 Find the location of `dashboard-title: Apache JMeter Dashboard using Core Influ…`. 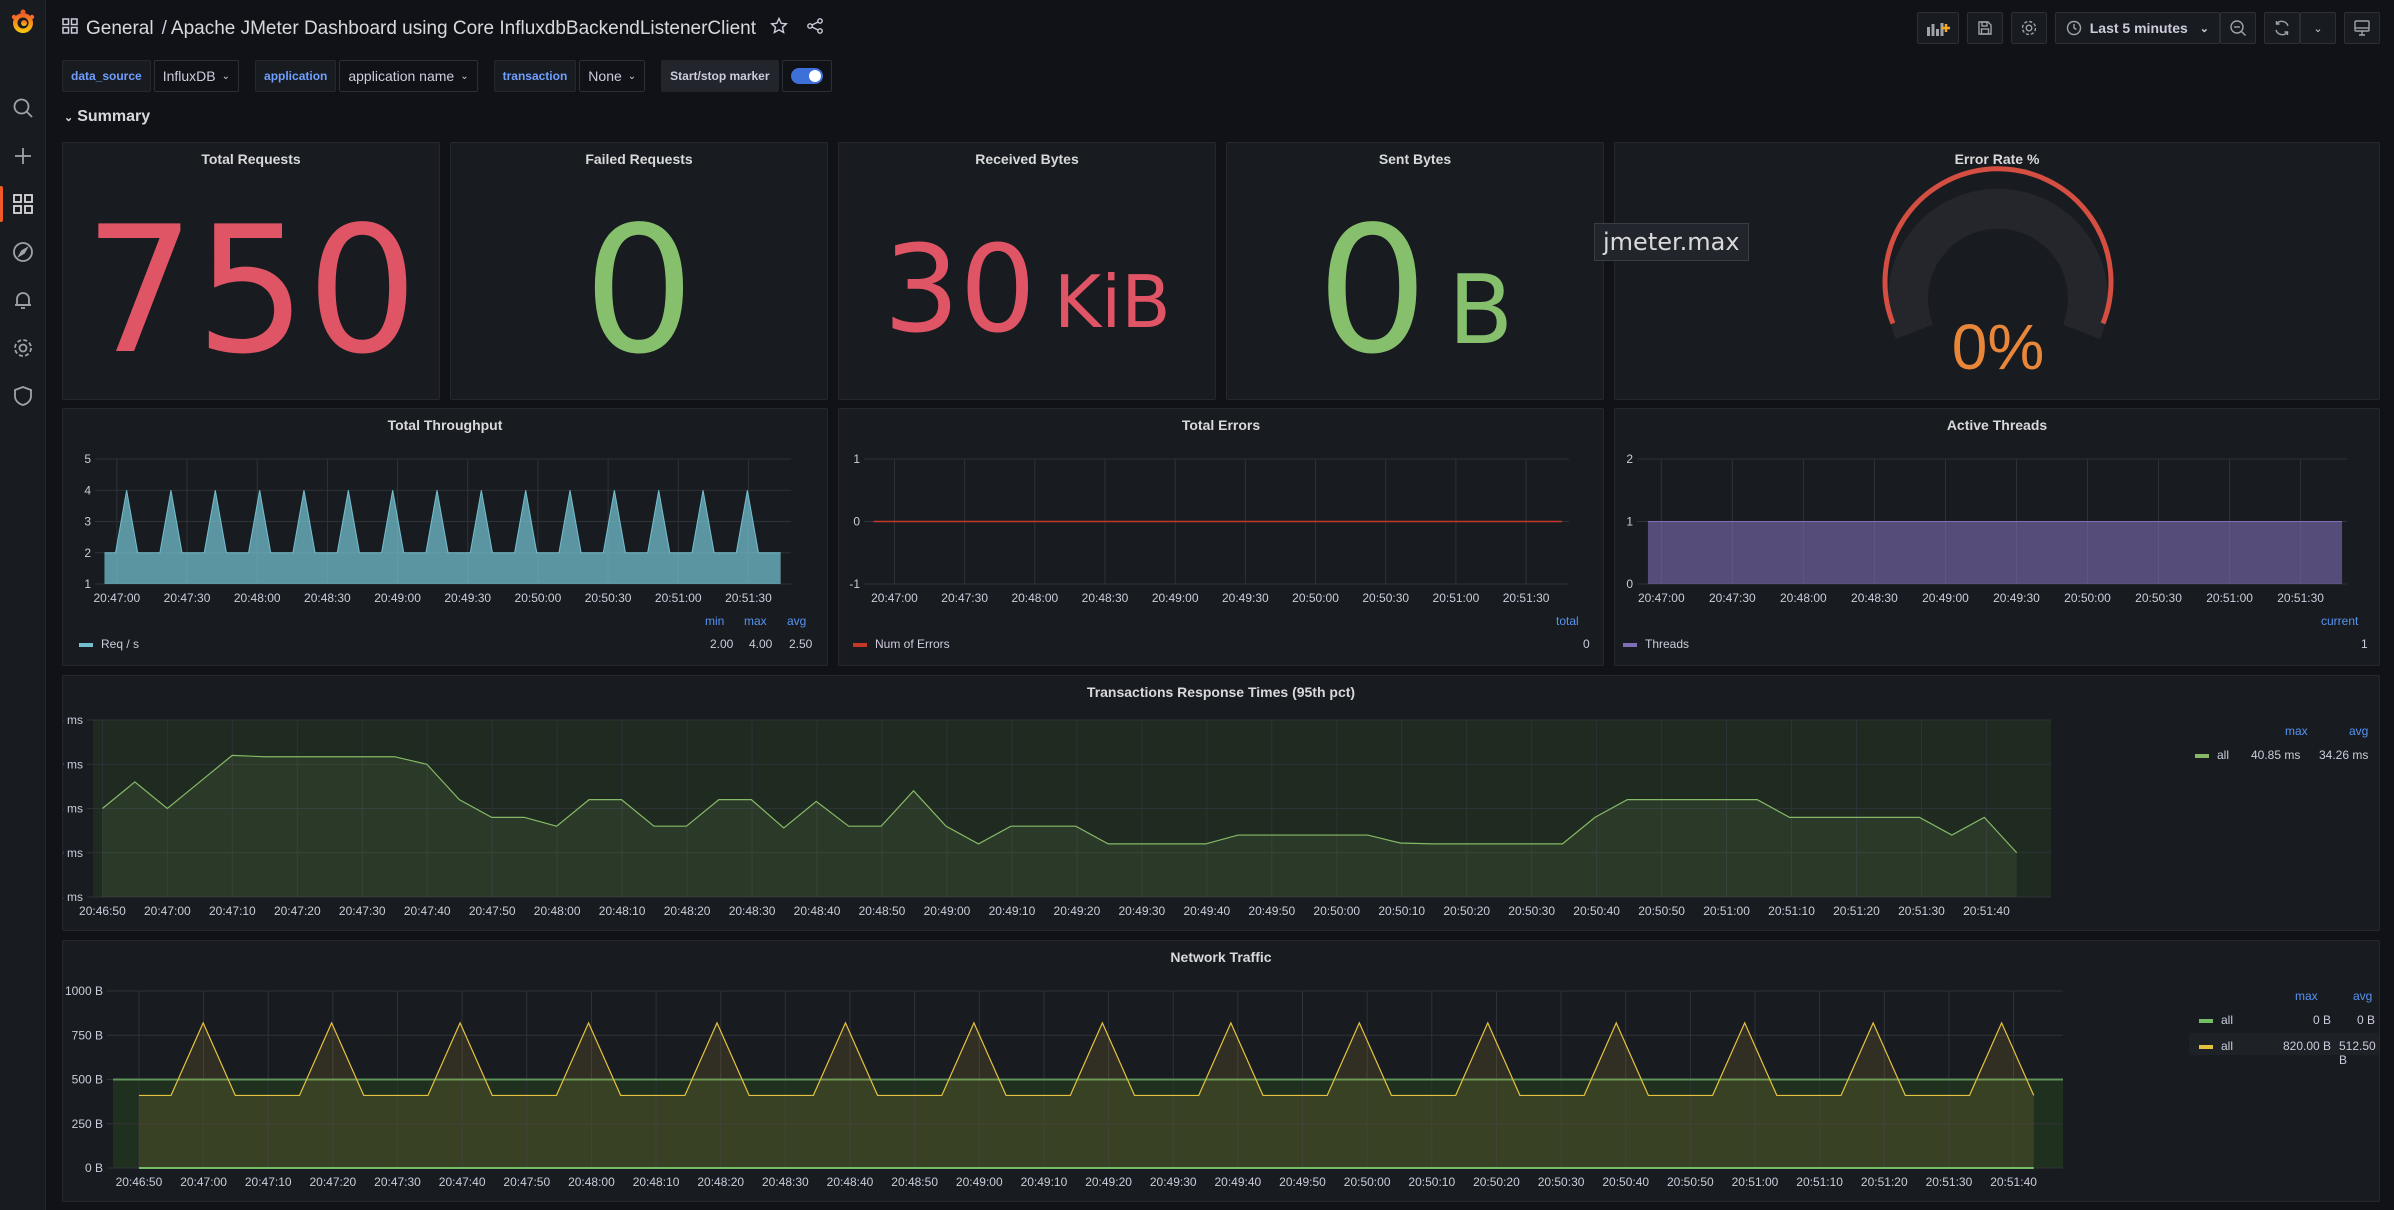

dashboard-title: Apache JMeter Dashboard using Core Influ… is located at coordinates (463, 29).